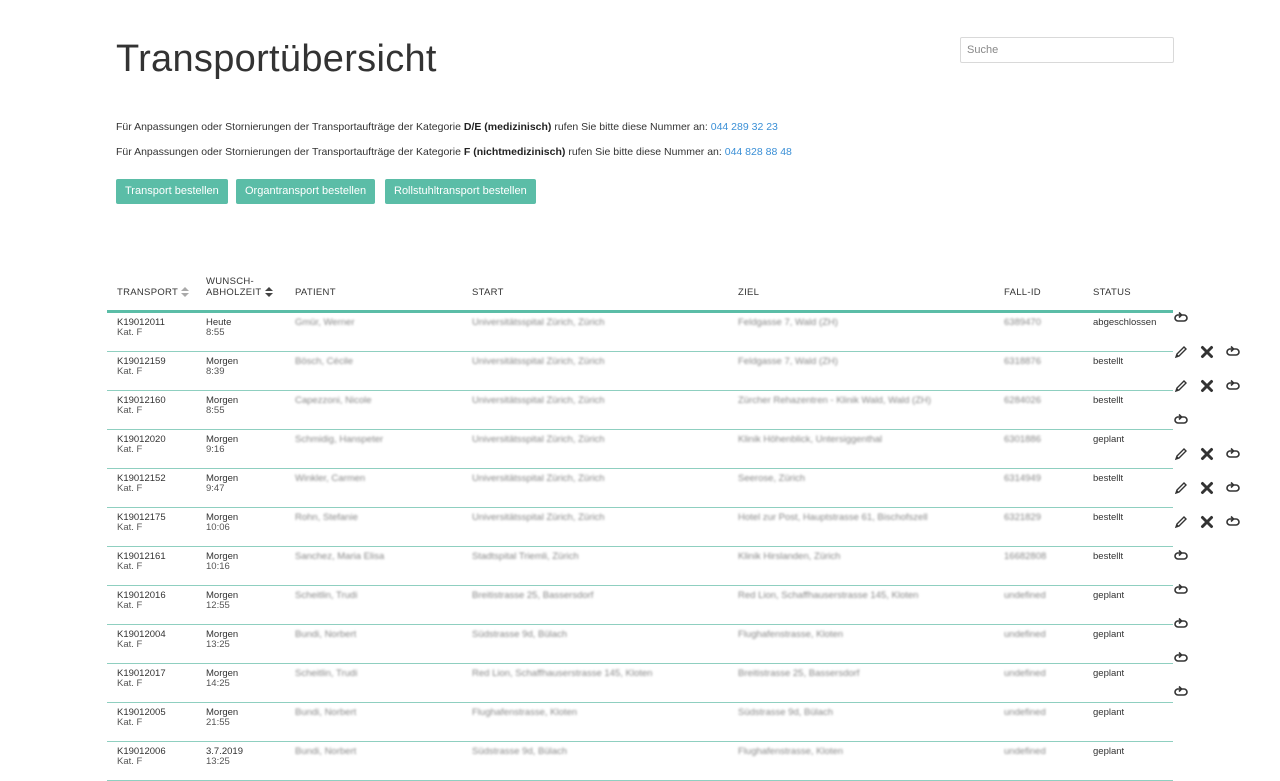 The height and width of the screenshot is (781, 1280). What do you see at coordinates (861, 449) in the screenshot?
I see `cell-destination: Klinik Höhenblick, Untersiggenthal` at bounding box center [861, 449].